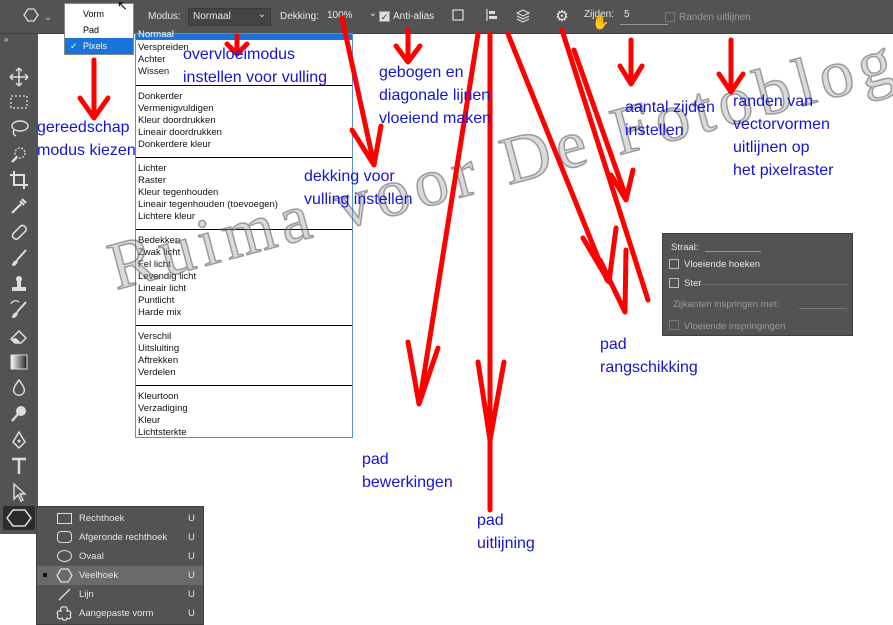  What do you see at coordinates (715, 17) in the screenshot?
I see `align-edges-label: Randen uitlijnen` at bounding box center [715, 17].